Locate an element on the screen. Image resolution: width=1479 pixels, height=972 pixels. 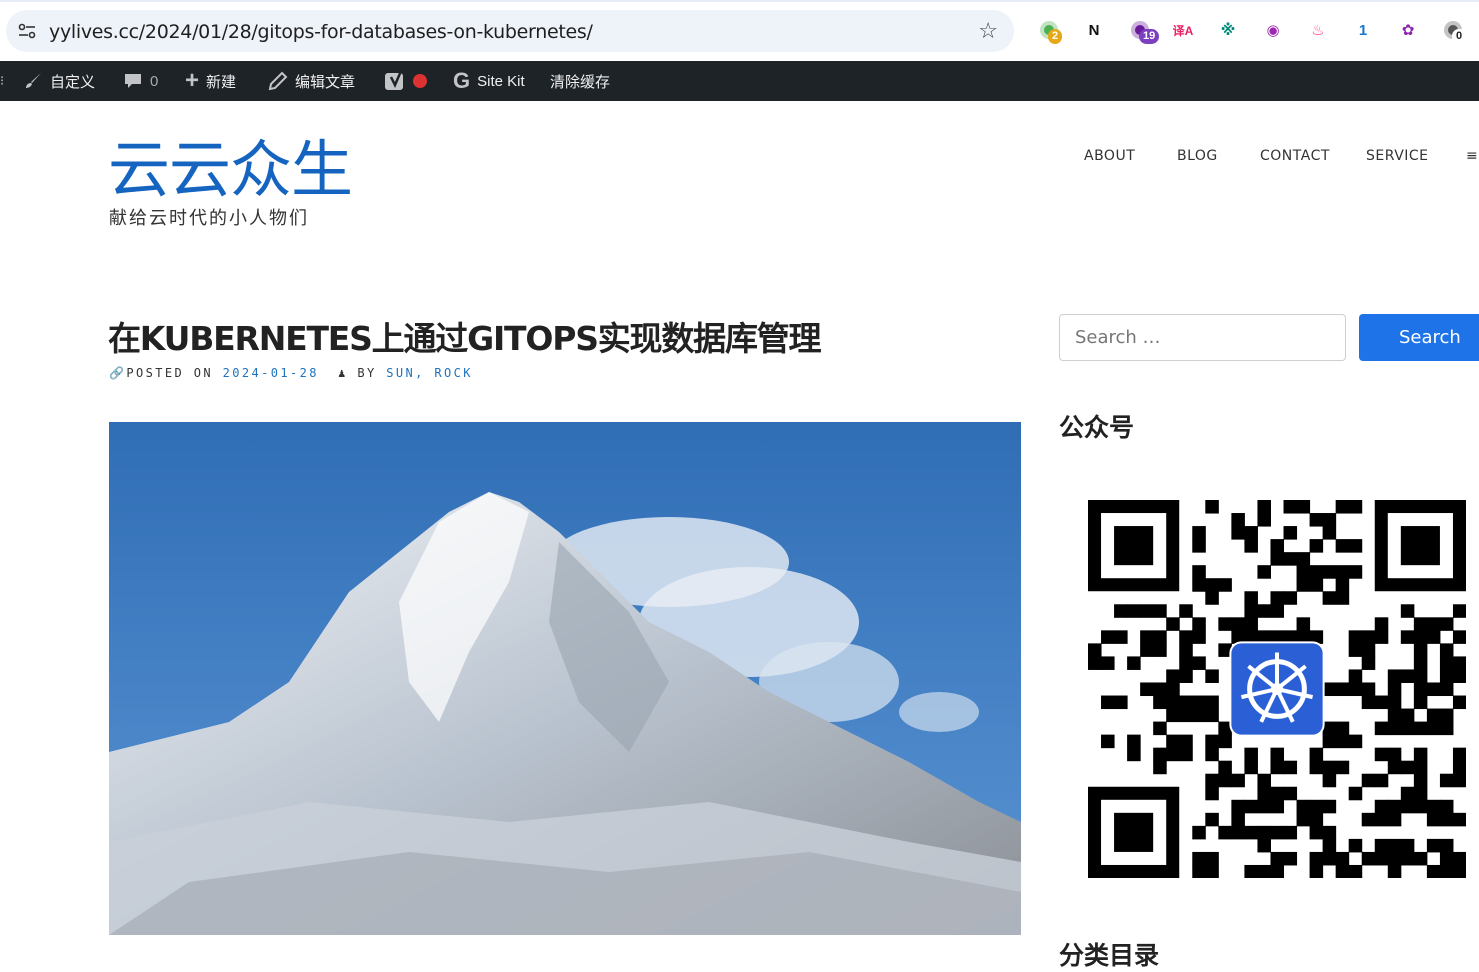
by-label: BY is located at coordinates (367, 373).